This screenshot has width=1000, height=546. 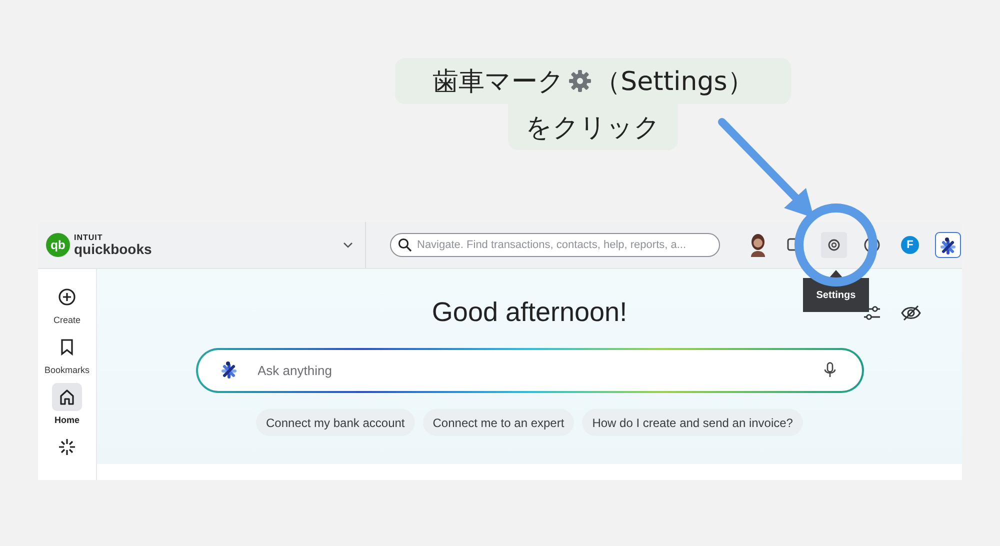 What do you see at coordinates (58, 245) in the screenshot?
I see `logo-mark: qb` at bounding box center [58, 245].